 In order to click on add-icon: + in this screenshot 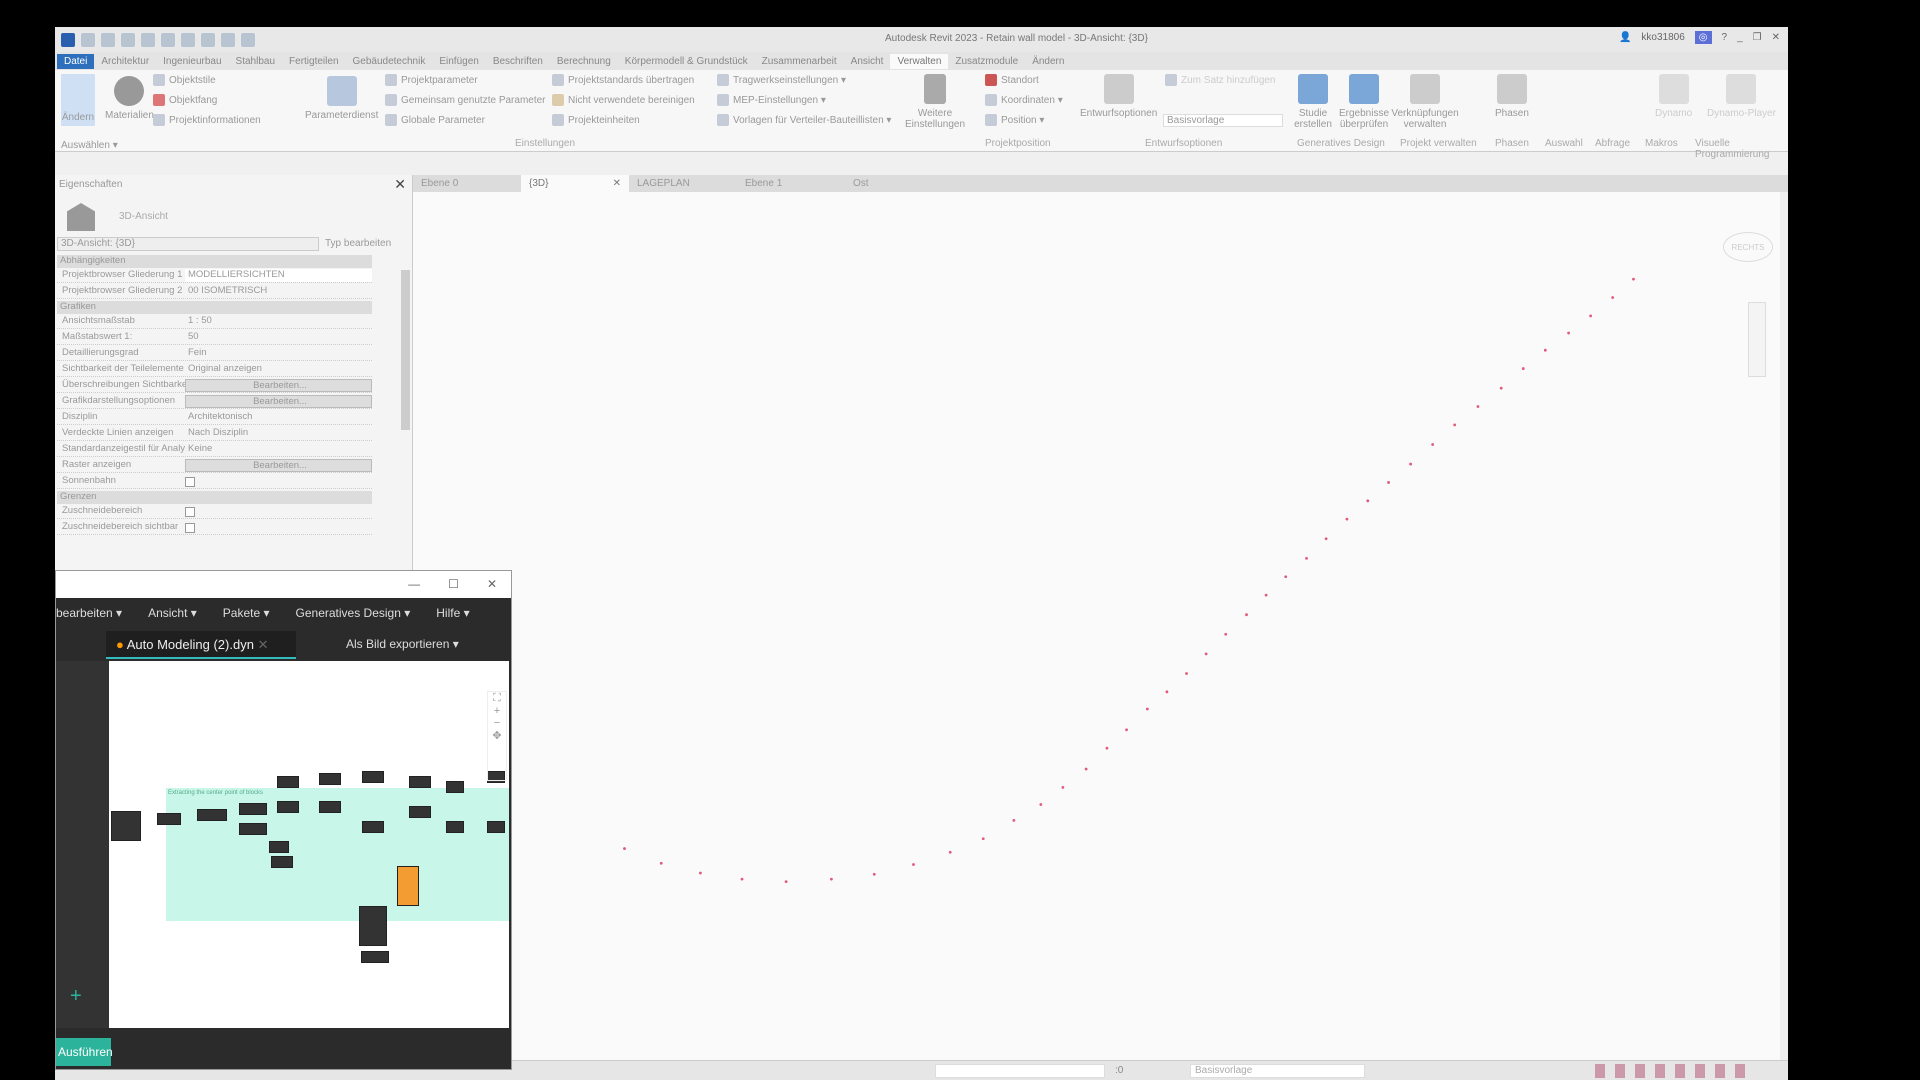, I will do `click(76, 996)`.